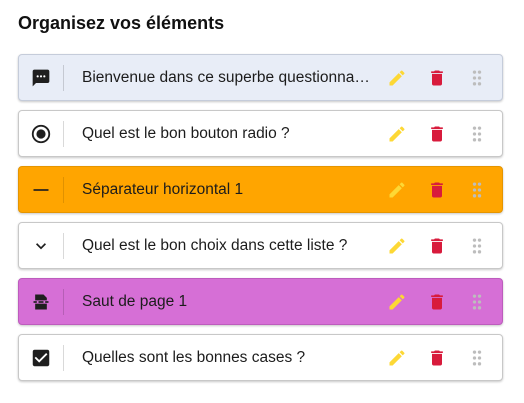 Image resolution: width=524 pixels, height=403 pixels. I want to click on list-item-pagebreak: Saut de page 1, so click(260, 301).